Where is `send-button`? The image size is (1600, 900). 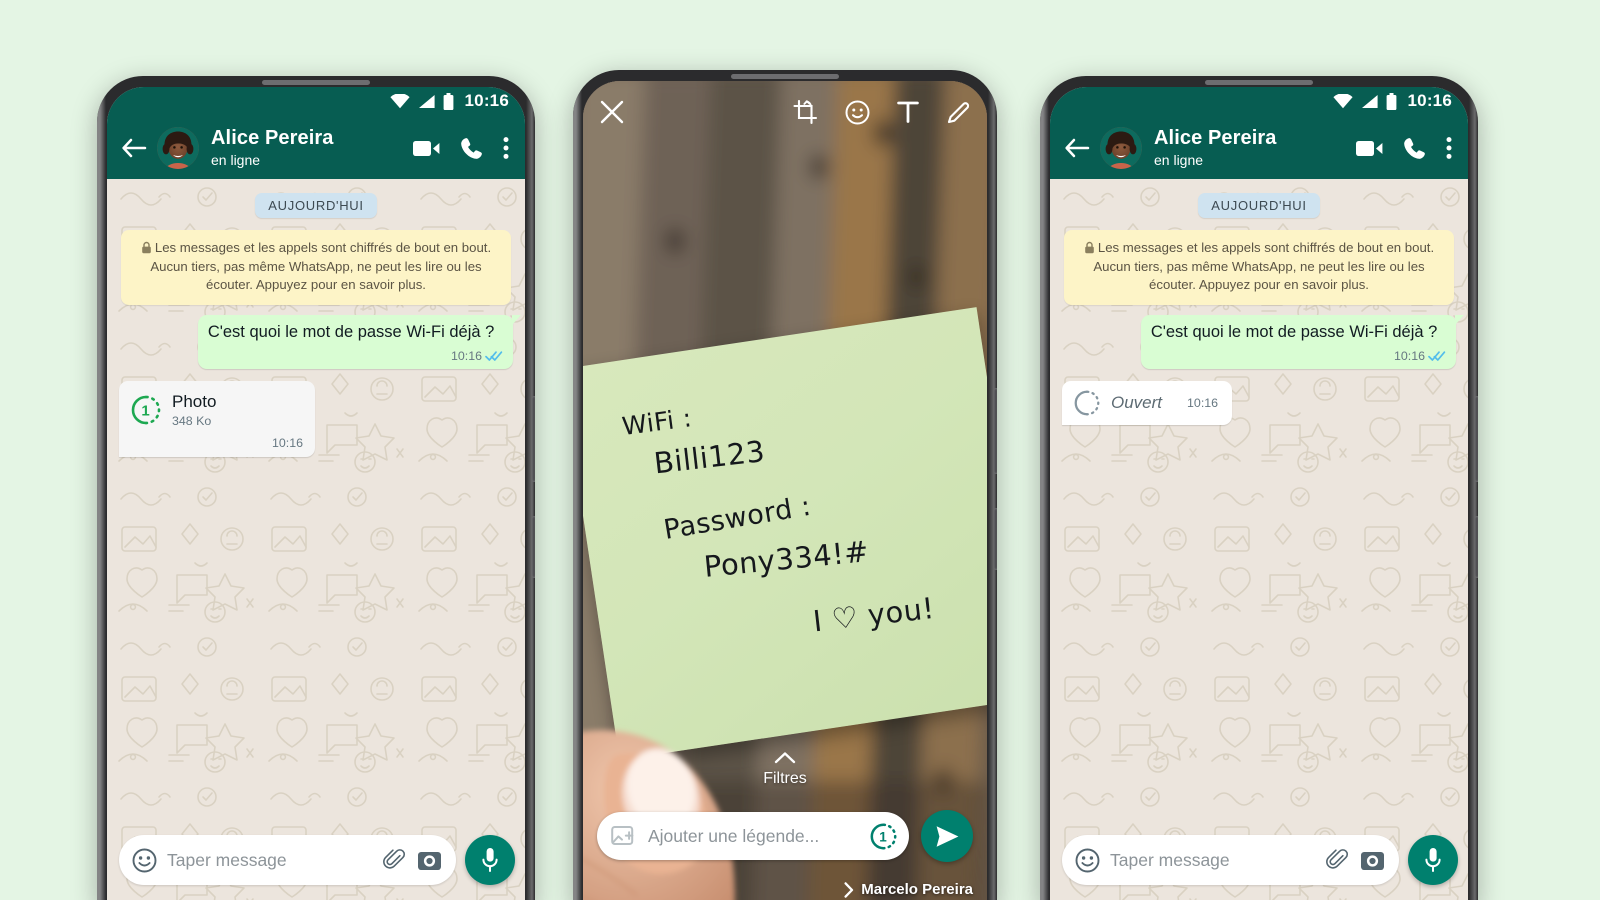
send-button is located at coordinates (947, 836).